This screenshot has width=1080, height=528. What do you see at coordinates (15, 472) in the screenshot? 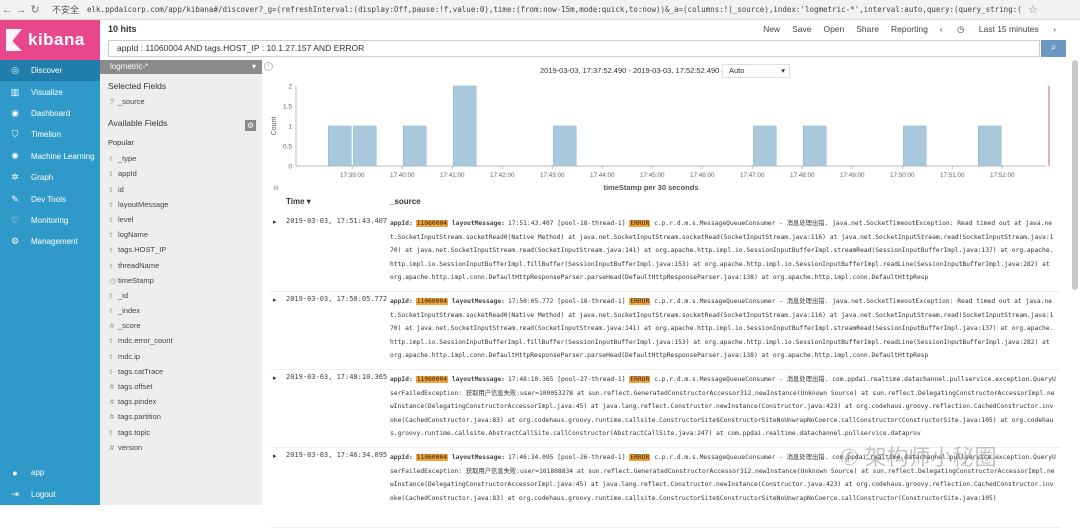
I see `user-icon: ●` at bounding box center [15, 472].